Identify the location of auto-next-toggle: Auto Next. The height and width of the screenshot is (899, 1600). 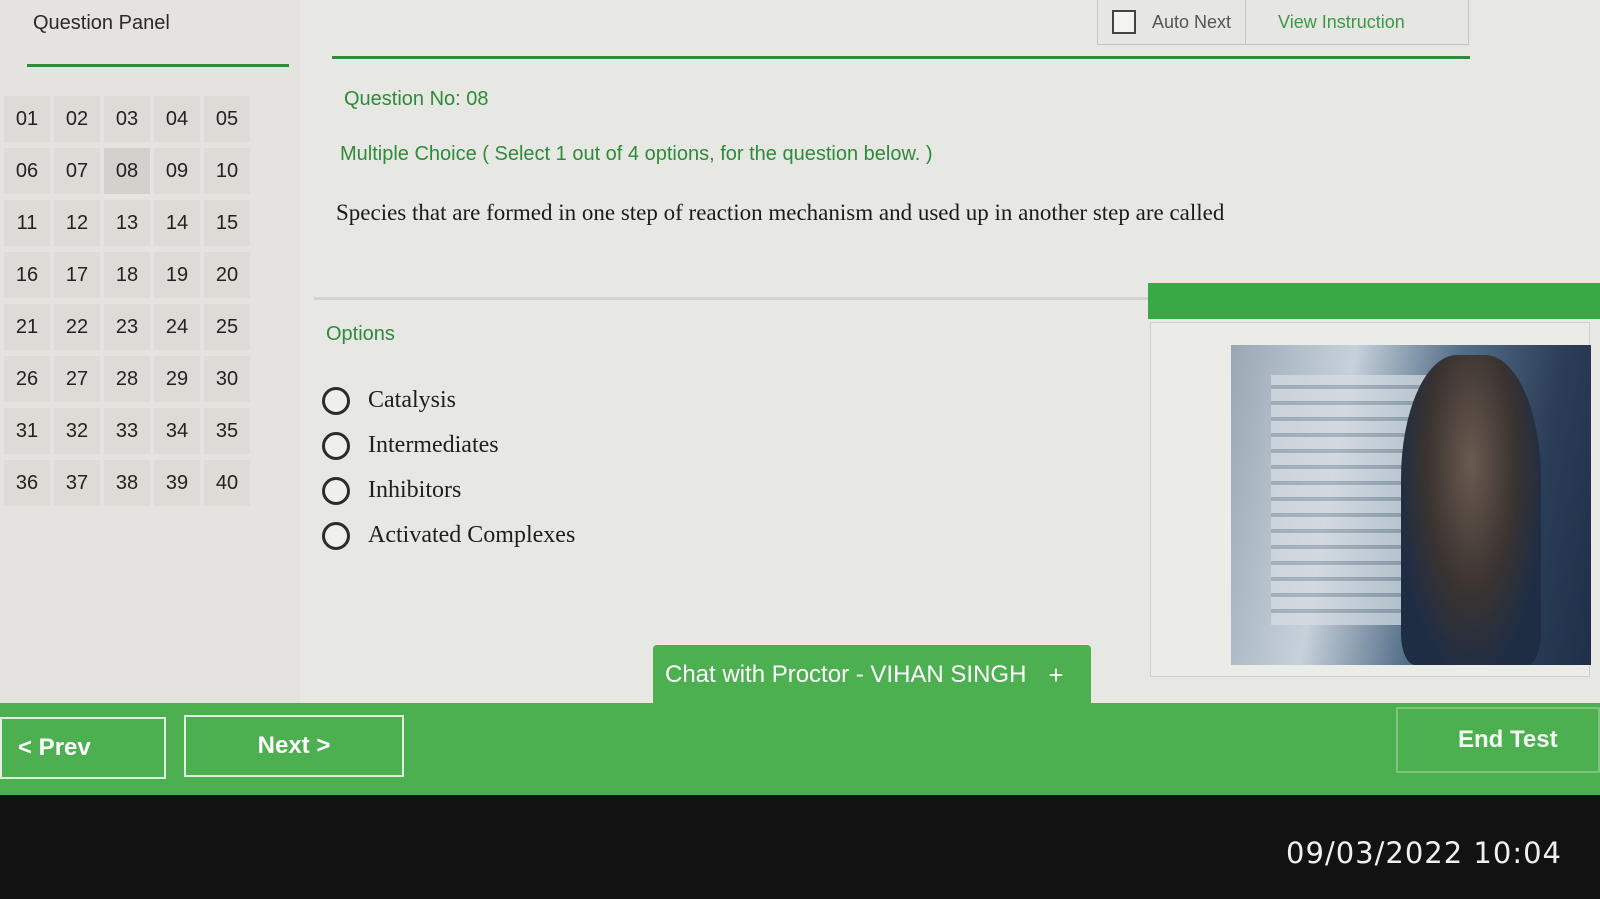
(1172, 22).